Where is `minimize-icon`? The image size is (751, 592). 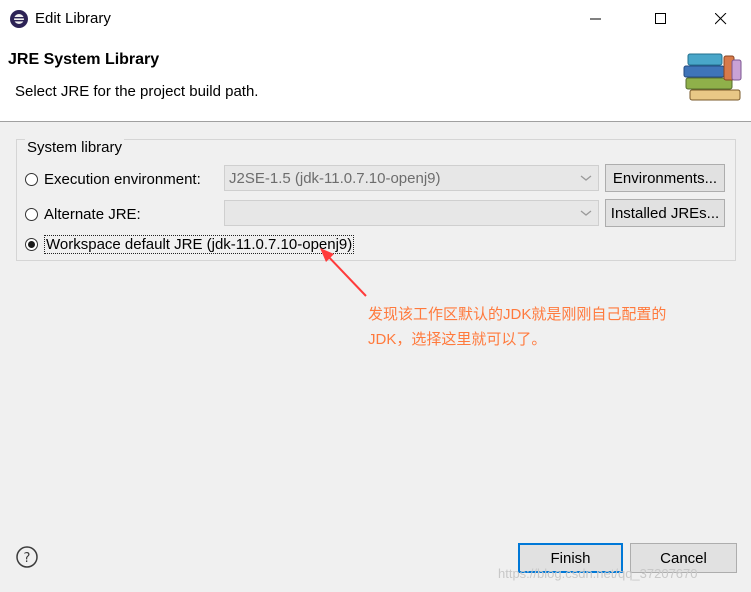 minimize-icon is located at coordinates (595, 19).